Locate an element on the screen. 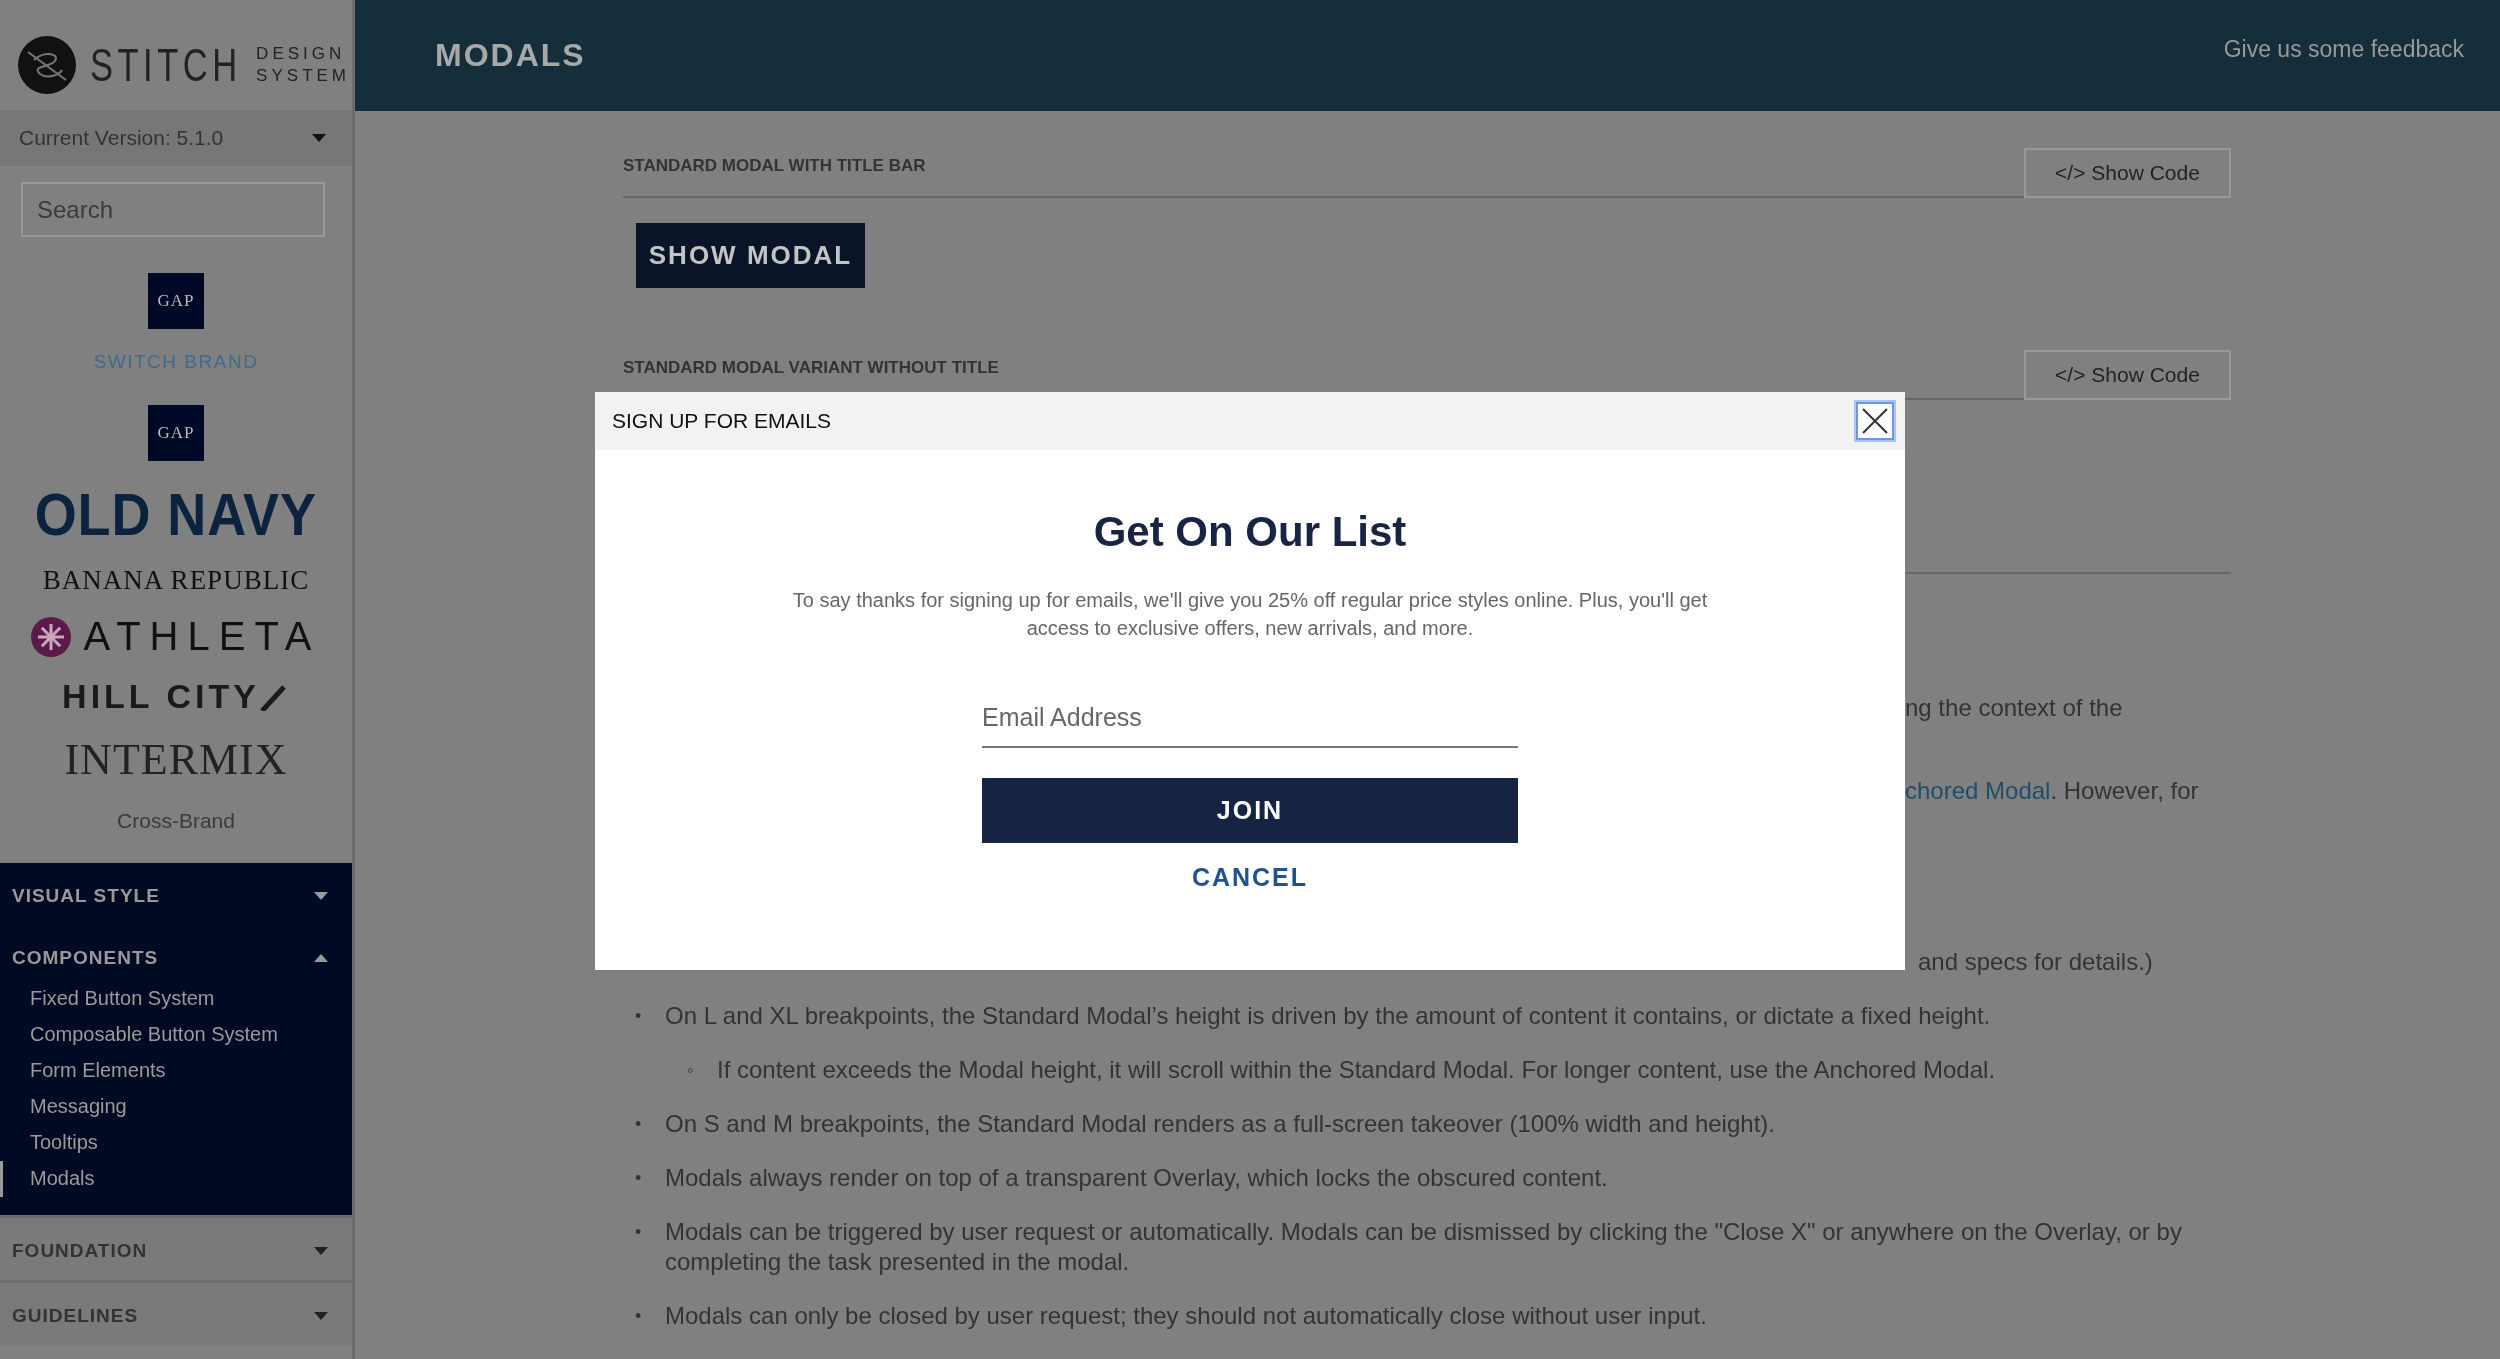 The image size is (2500, 1359). nav-item: Modals is located at coordinates (176, 1179).